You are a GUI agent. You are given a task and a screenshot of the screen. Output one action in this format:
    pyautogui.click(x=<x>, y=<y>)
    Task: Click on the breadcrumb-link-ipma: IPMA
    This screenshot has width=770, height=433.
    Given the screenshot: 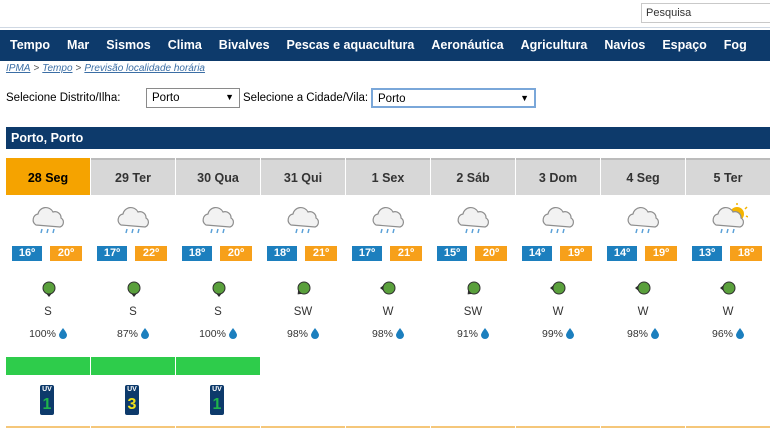 What is the action you would take?
    pyautogui.click(x=18, y=68)
    